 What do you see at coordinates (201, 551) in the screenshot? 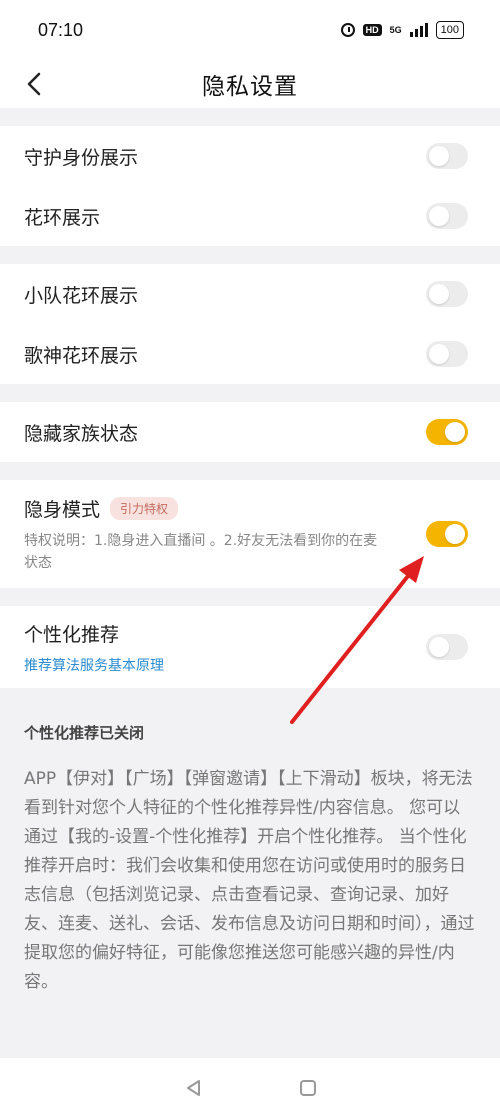
I see `privilege-description: 特权说明：1.隐身进入直播间 。2.好友无法看到你的在麦状态` at bounding box center [201, 551].